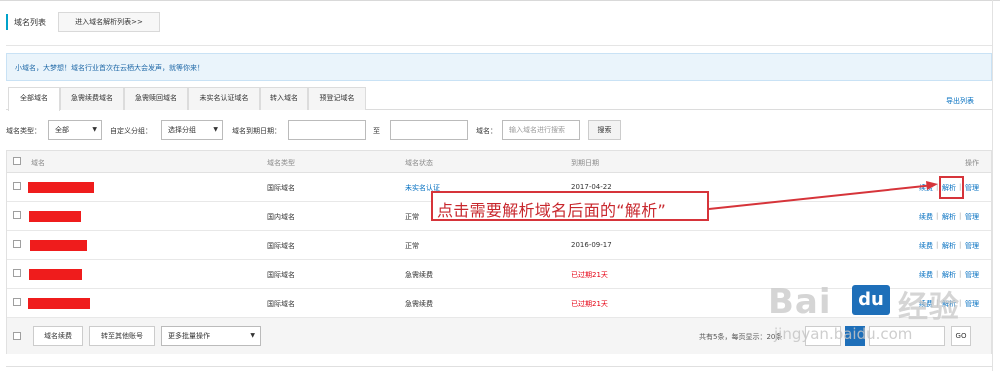  I want to click on annotation-callout: 点击需要解析域名后面的“解析”, so click(570, 206).